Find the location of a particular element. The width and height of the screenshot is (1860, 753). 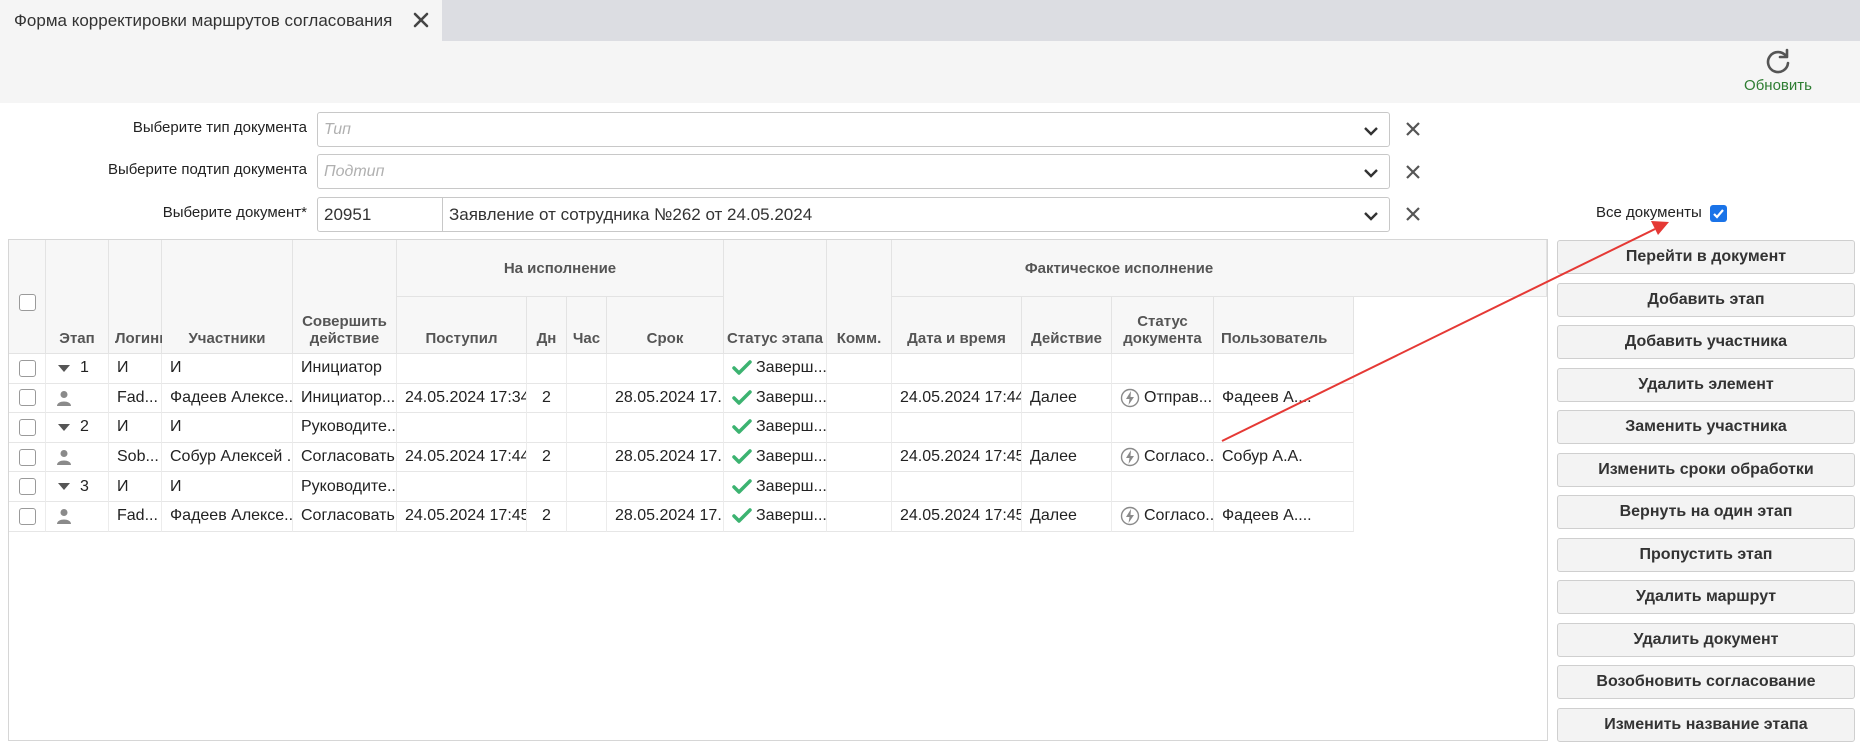

close-icon is located at coordinates (421, 20).